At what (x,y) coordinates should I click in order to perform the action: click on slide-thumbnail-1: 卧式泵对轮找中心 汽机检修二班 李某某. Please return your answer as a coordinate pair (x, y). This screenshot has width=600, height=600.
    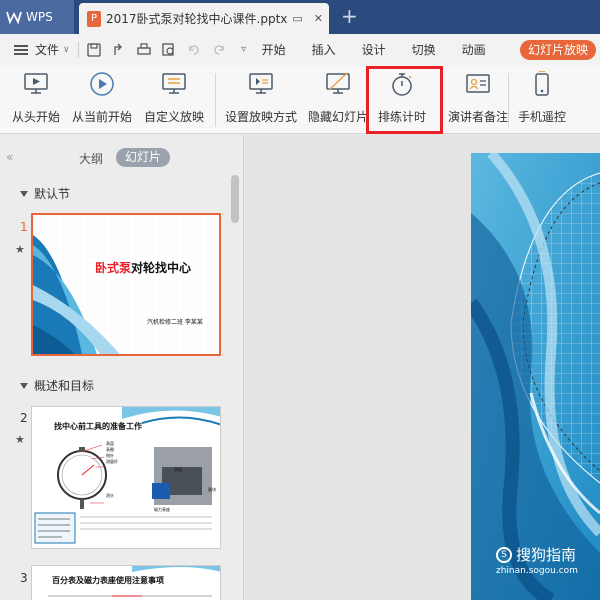
    Looking at the image, I should click on (126, 284).